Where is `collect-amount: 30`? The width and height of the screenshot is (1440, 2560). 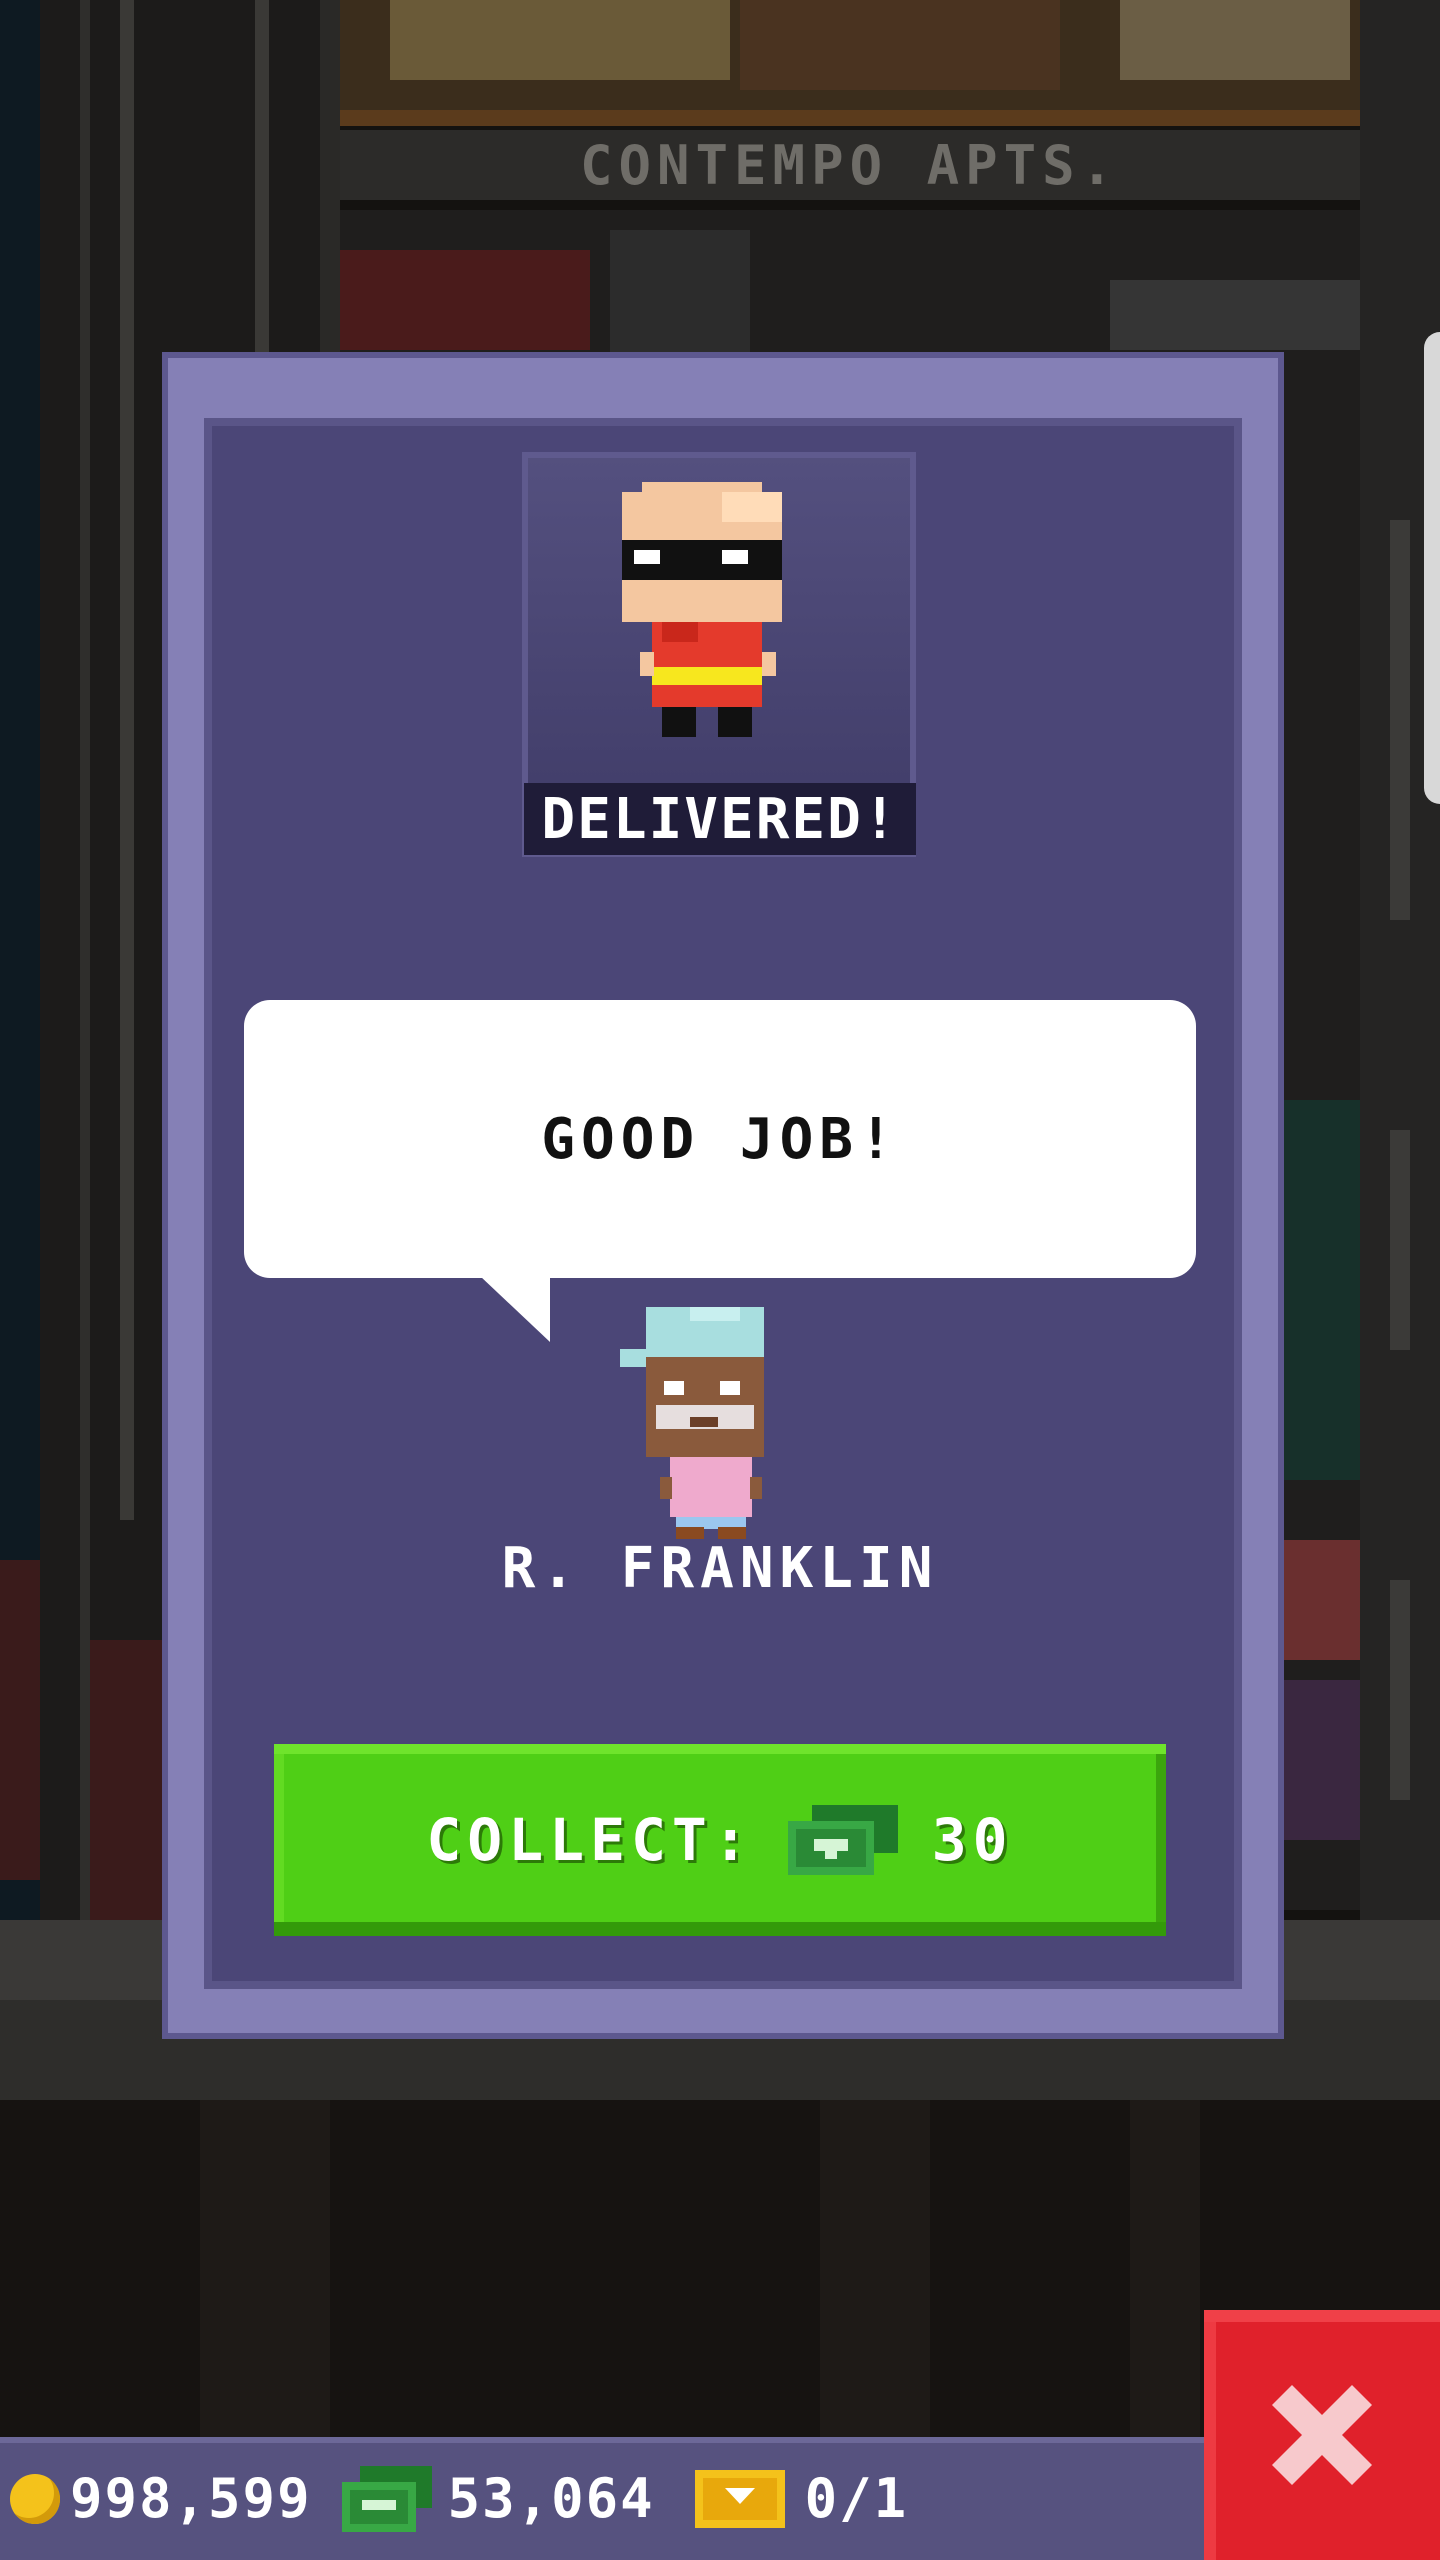
collect-amount: 30 is located at coordinates (972, 1840).